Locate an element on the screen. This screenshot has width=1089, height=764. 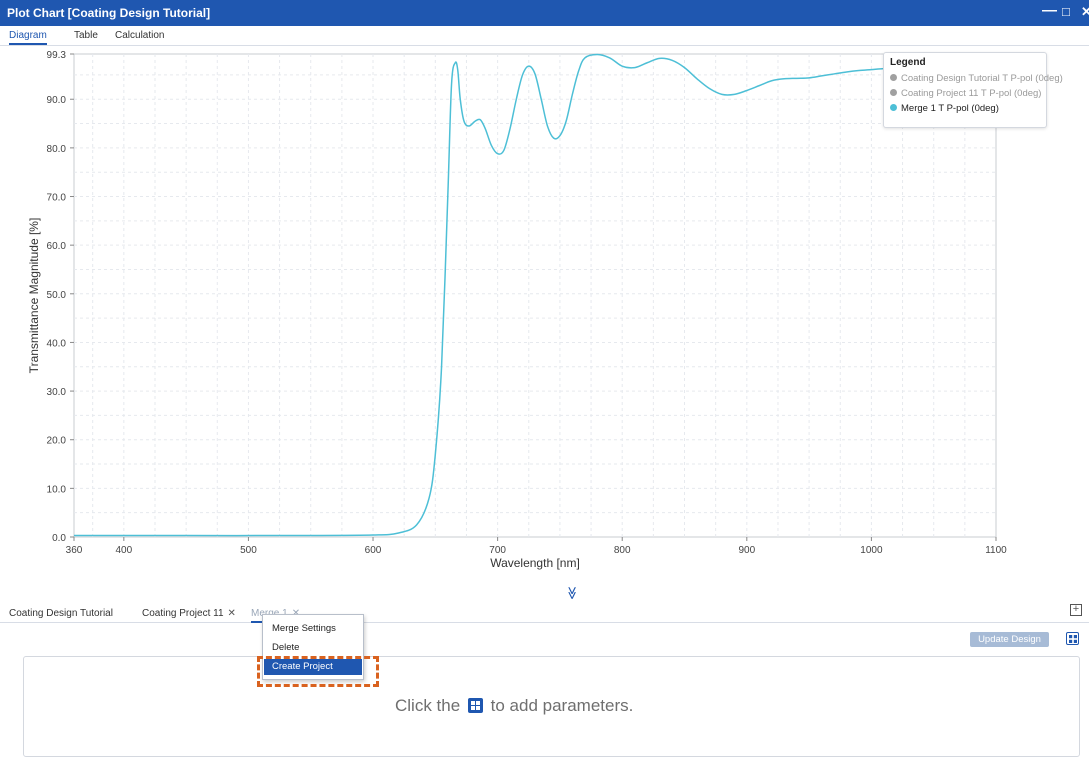
empty-parameters-hint: Click the to add parameters. is located at coordinates (514, 706).